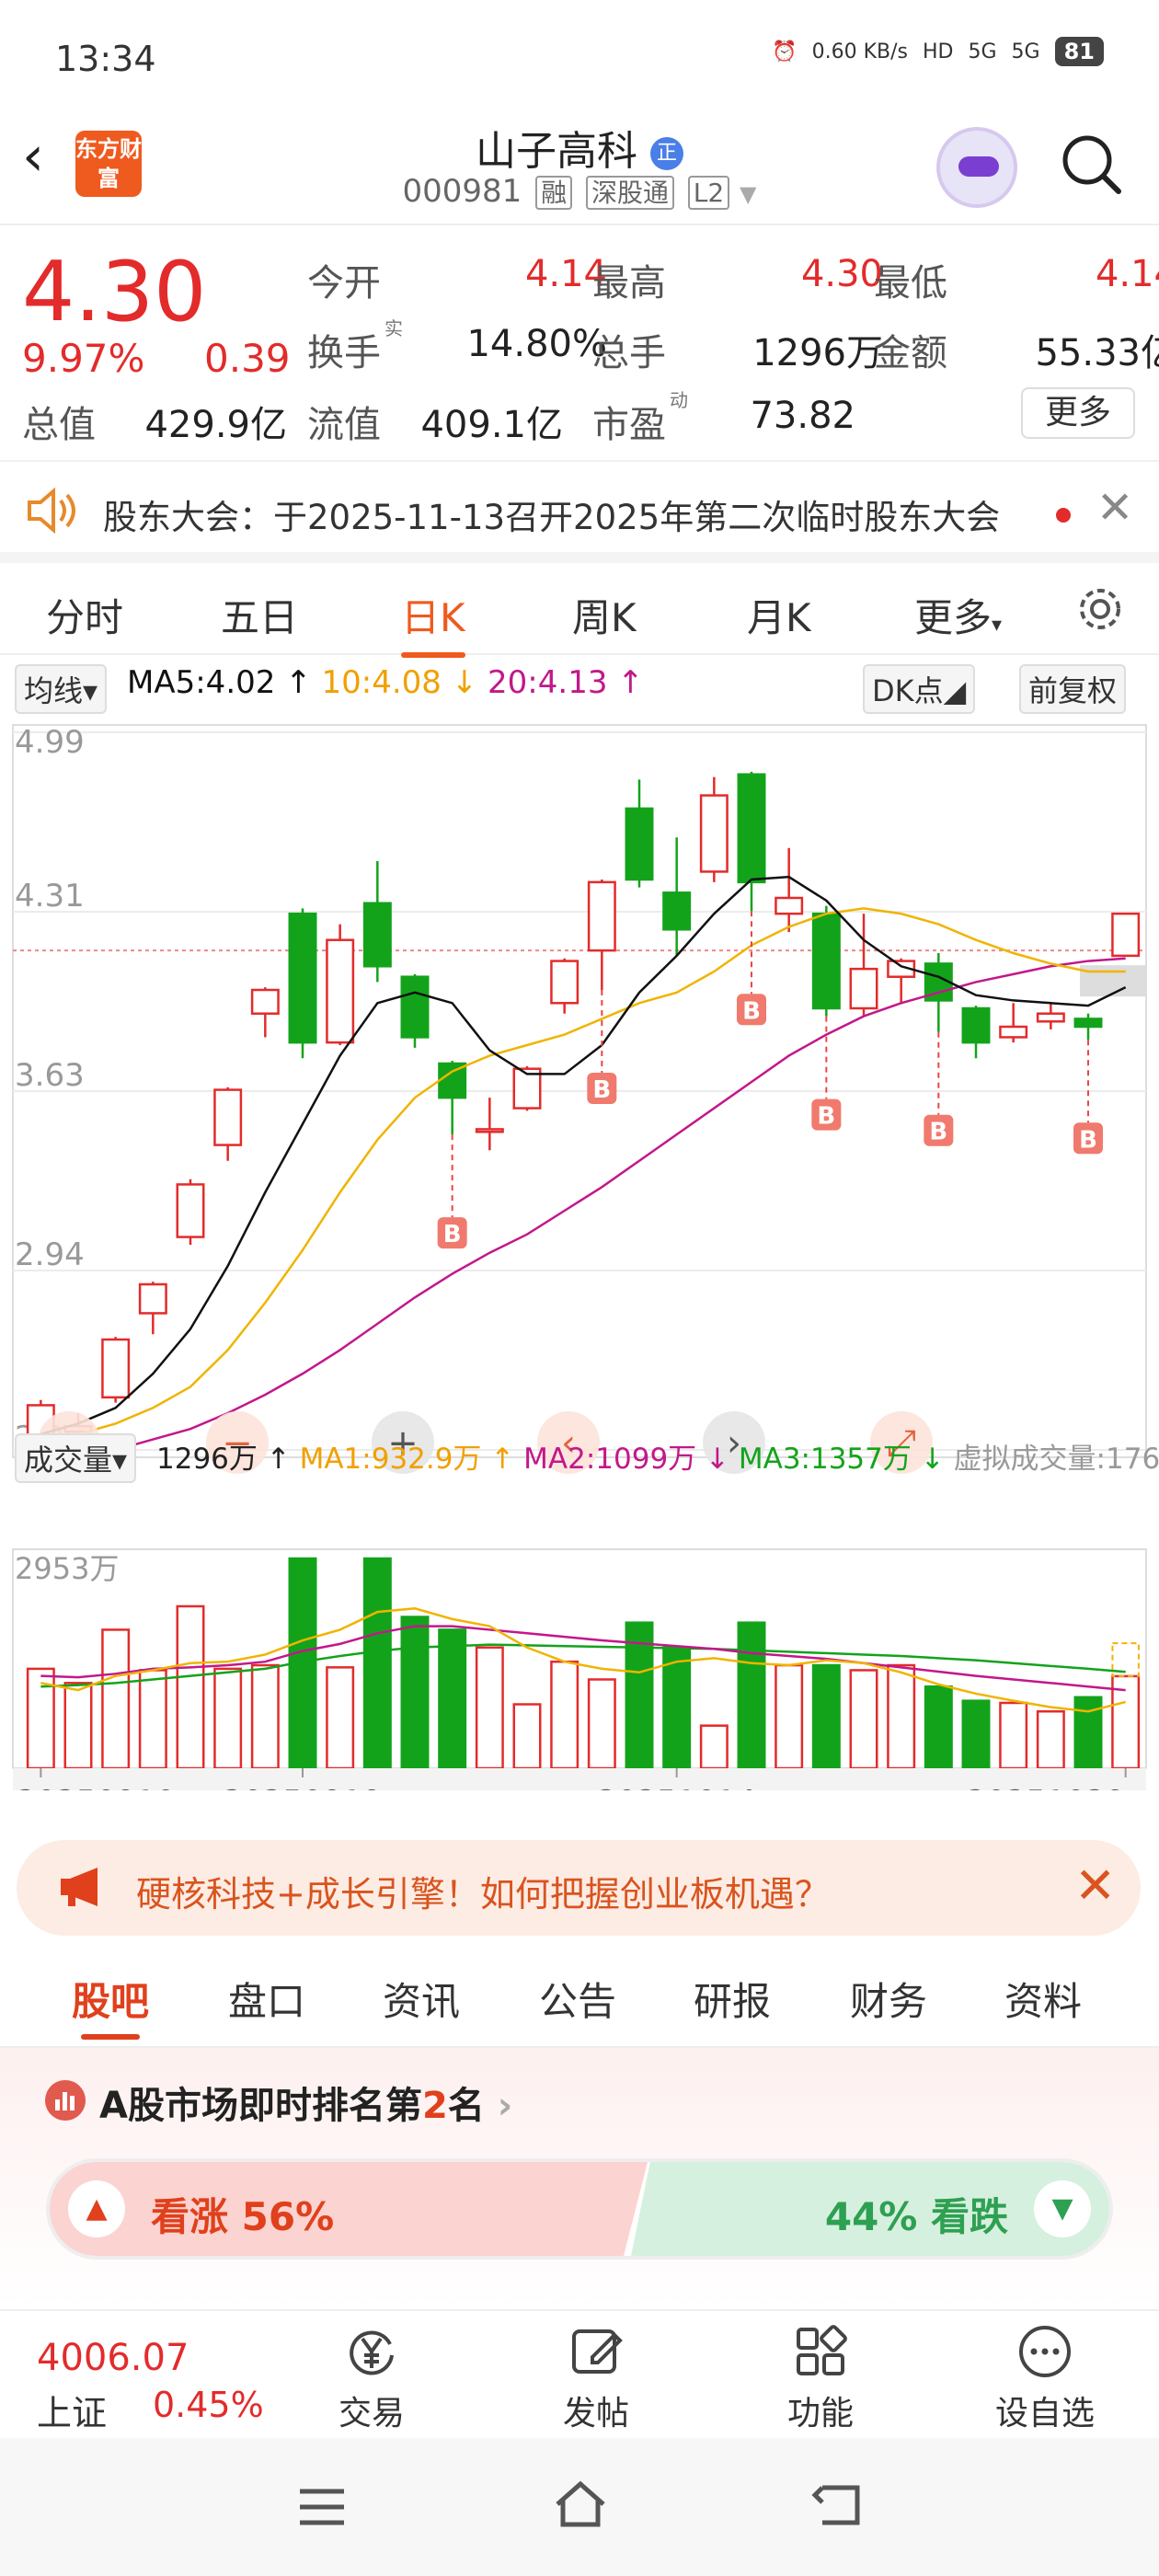 This screenshot has height=2576, width=1159. Describe the element at coordinates (1063, 515) in the screenshot. I see `unread-dot` at that location.